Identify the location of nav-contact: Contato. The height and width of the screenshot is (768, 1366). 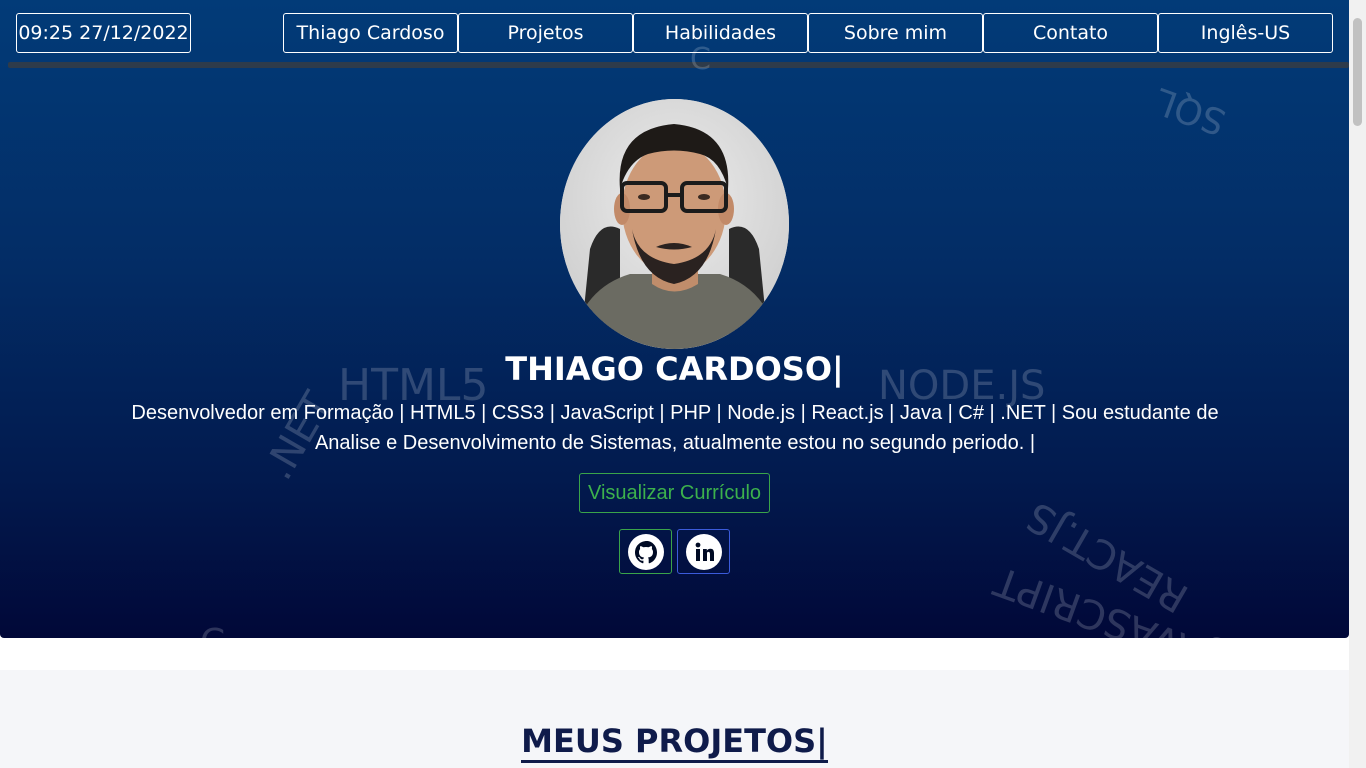
(1070, 33).